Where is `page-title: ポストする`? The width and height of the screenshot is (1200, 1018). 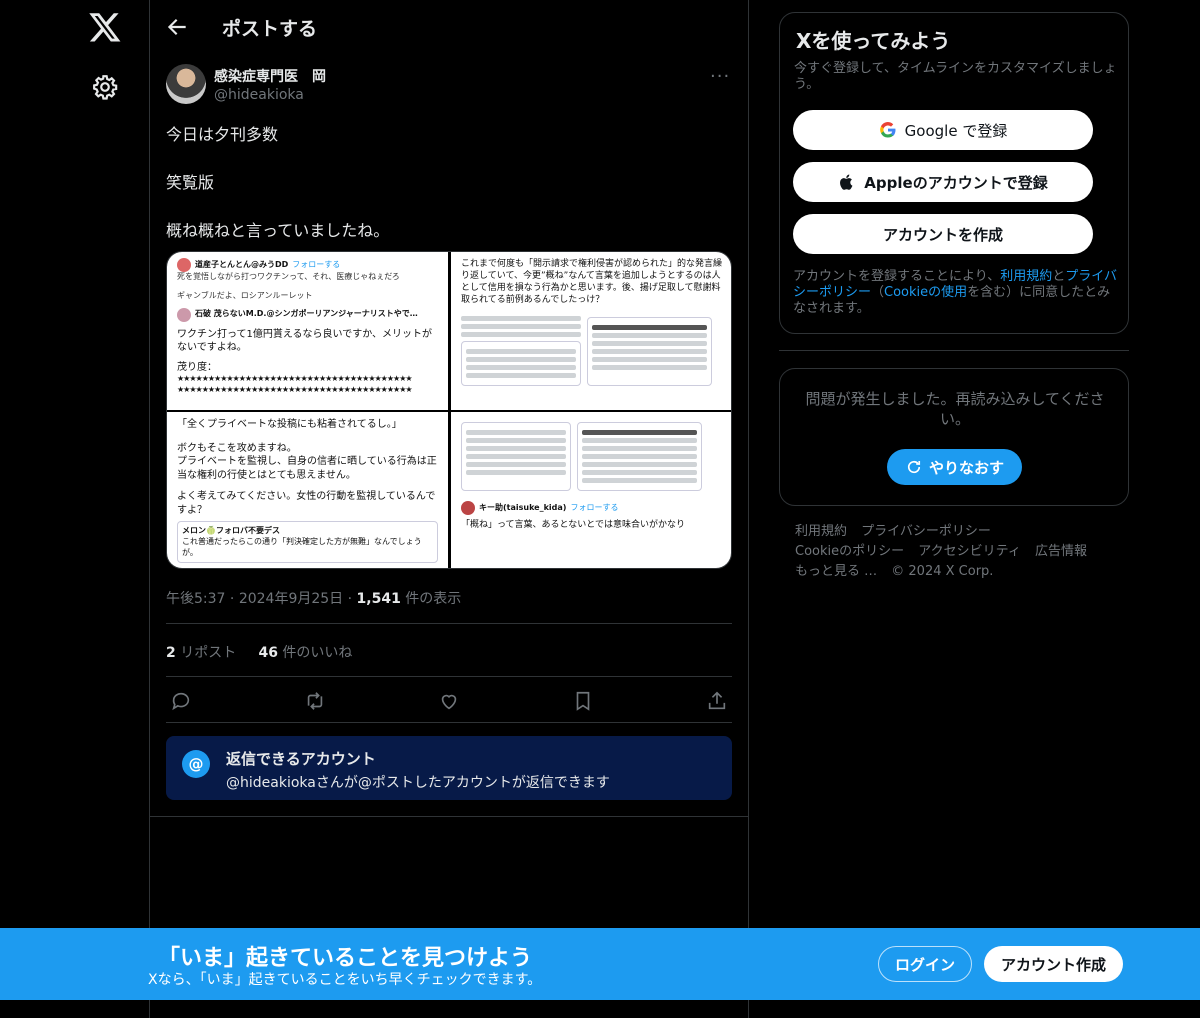 page-title: ポストする is located at coordinates (270, 29).